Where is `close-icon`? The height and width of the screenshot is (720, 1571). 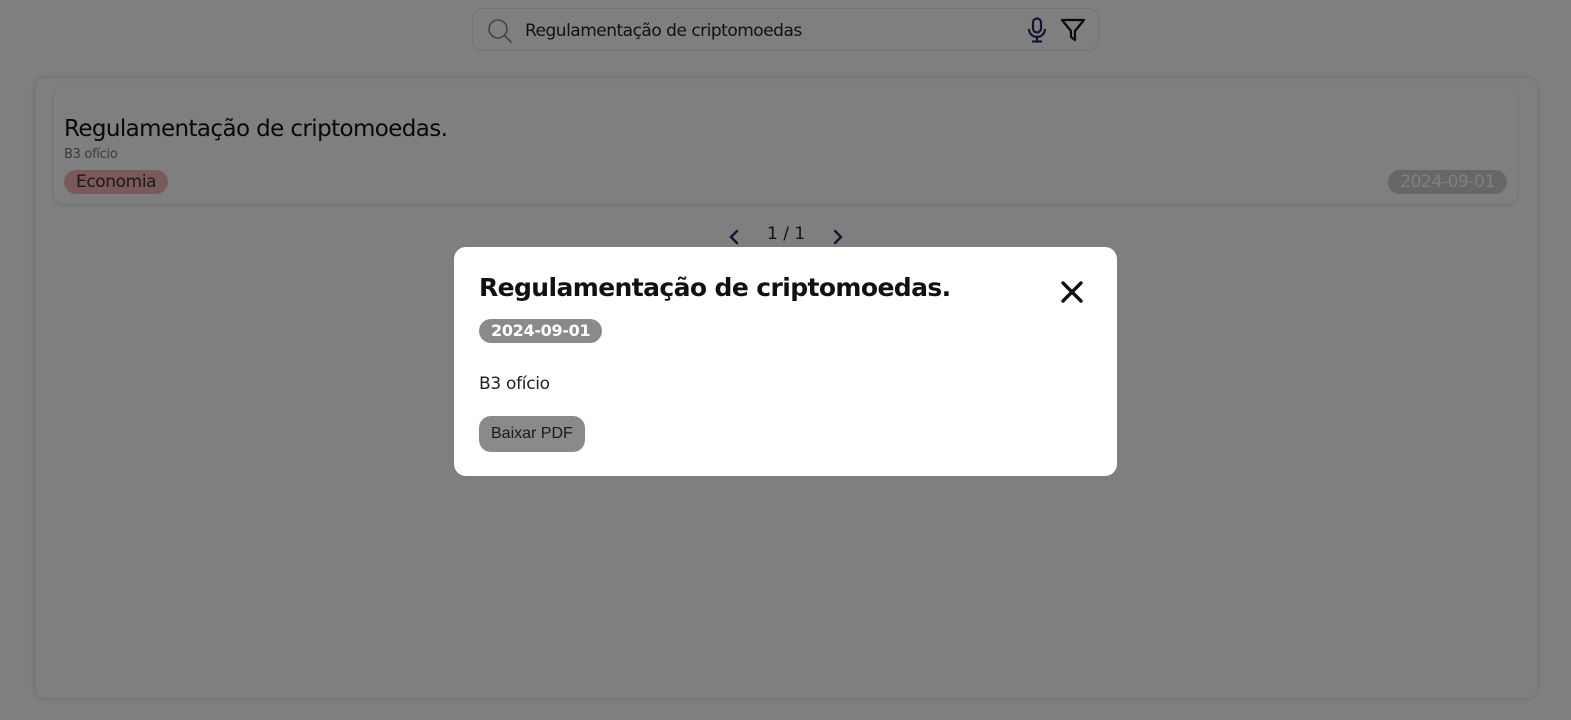
close-icon is located at coordinates (1072, 292).